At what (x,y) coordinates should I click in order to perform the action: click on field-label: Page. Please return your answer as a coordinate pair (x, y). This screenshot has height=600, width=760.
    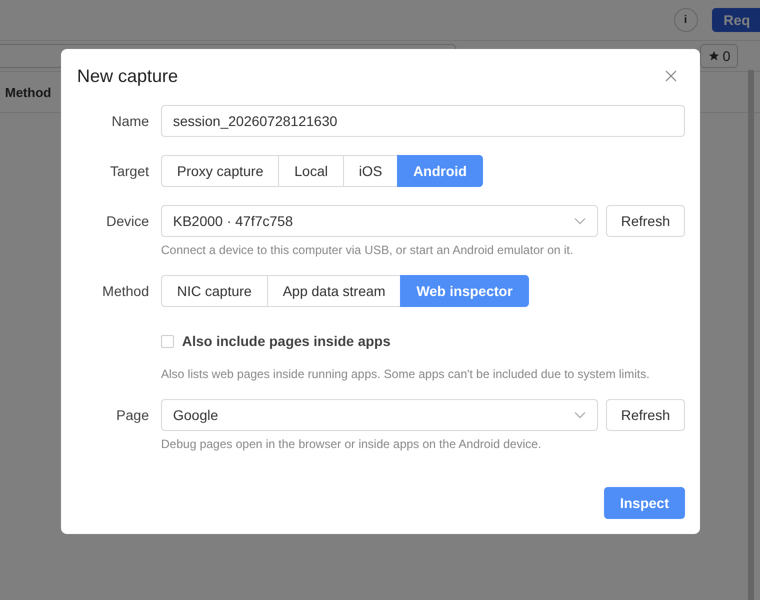
    Looking at the image, I should click on (132, 415).